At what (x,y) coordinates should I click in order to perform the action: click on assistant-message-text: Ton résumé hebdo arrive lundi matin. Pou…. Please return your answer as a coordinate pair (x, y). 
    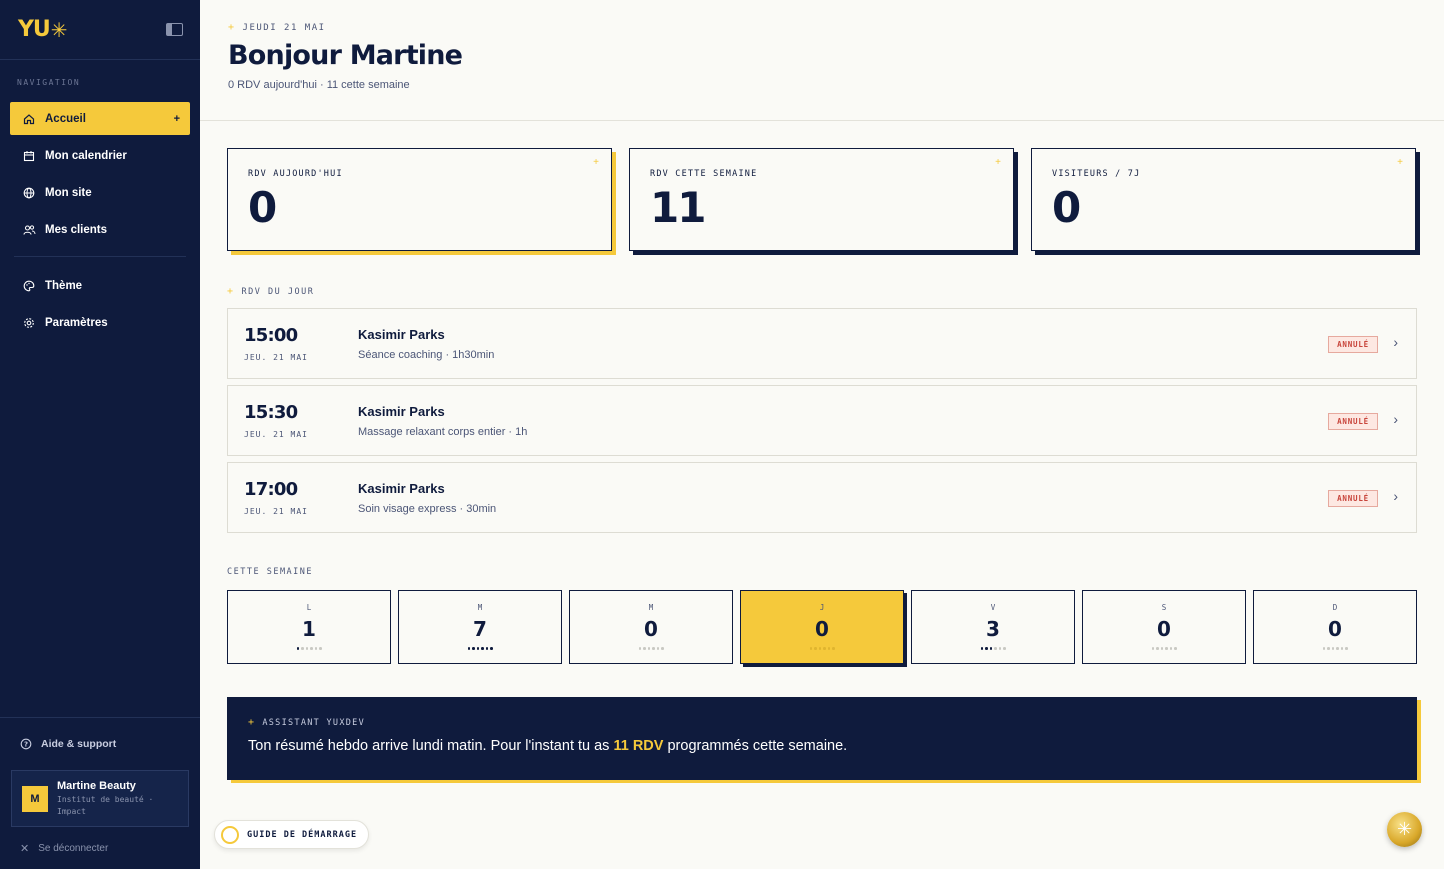
    Looking at the image, I should click on (431, 746).